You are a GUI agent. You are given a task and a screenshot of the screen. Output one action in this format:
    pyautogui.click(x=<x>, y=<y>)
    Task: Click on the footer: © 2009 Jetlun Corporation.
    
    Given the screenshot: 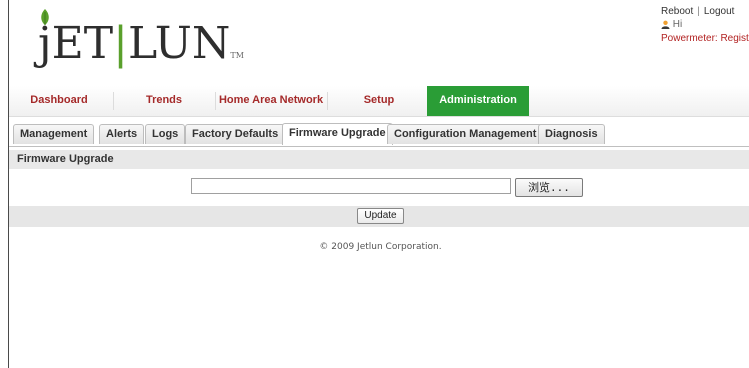 What is the action you would take?
    pyautogui.click(x=374, y=247)
    